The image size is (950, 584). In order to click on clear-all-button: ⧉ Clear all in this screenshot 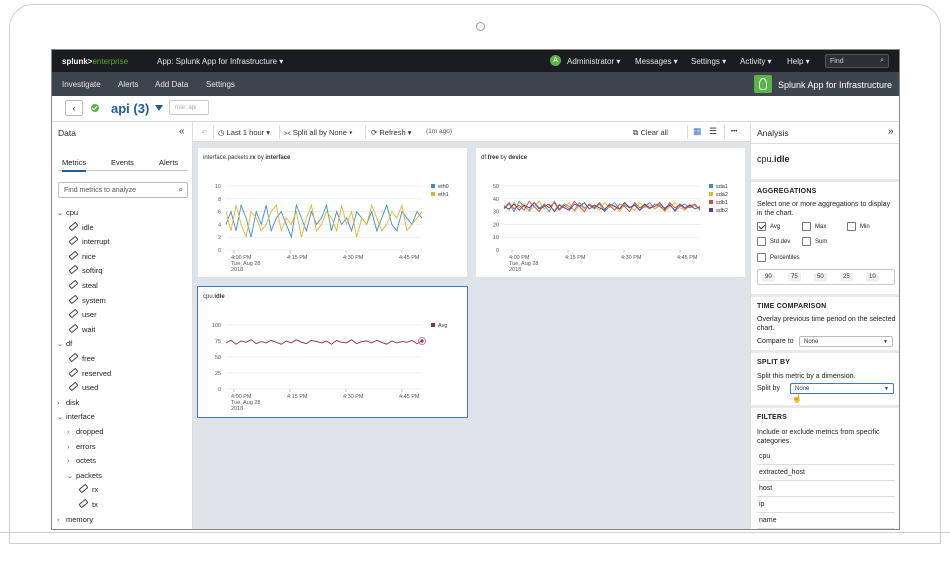, I will do `click(650, 133)`.